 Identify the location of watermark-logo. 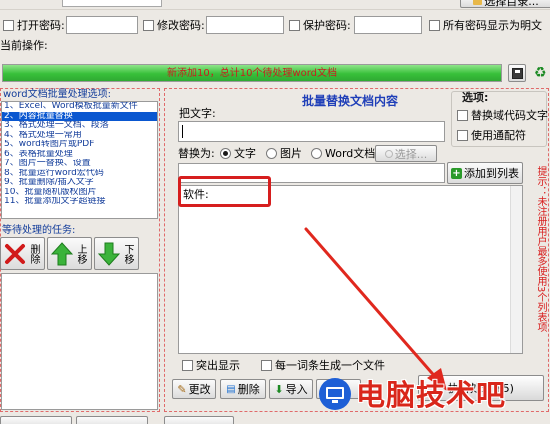
(335, 394).